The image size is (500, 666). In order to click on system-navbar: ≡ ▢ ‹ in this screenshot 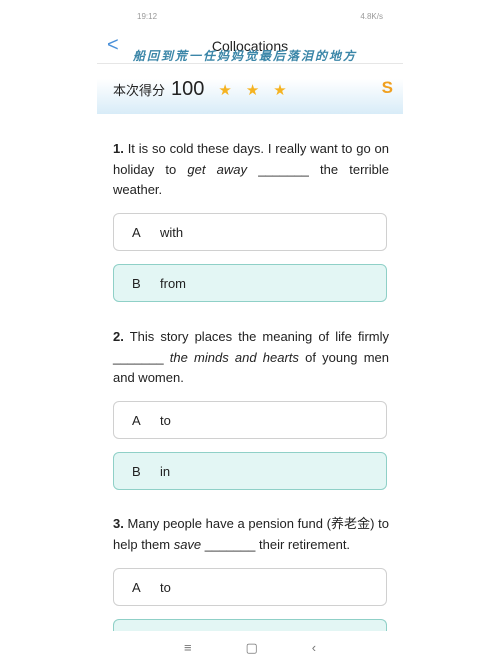, I will do `click(250, 648)`.